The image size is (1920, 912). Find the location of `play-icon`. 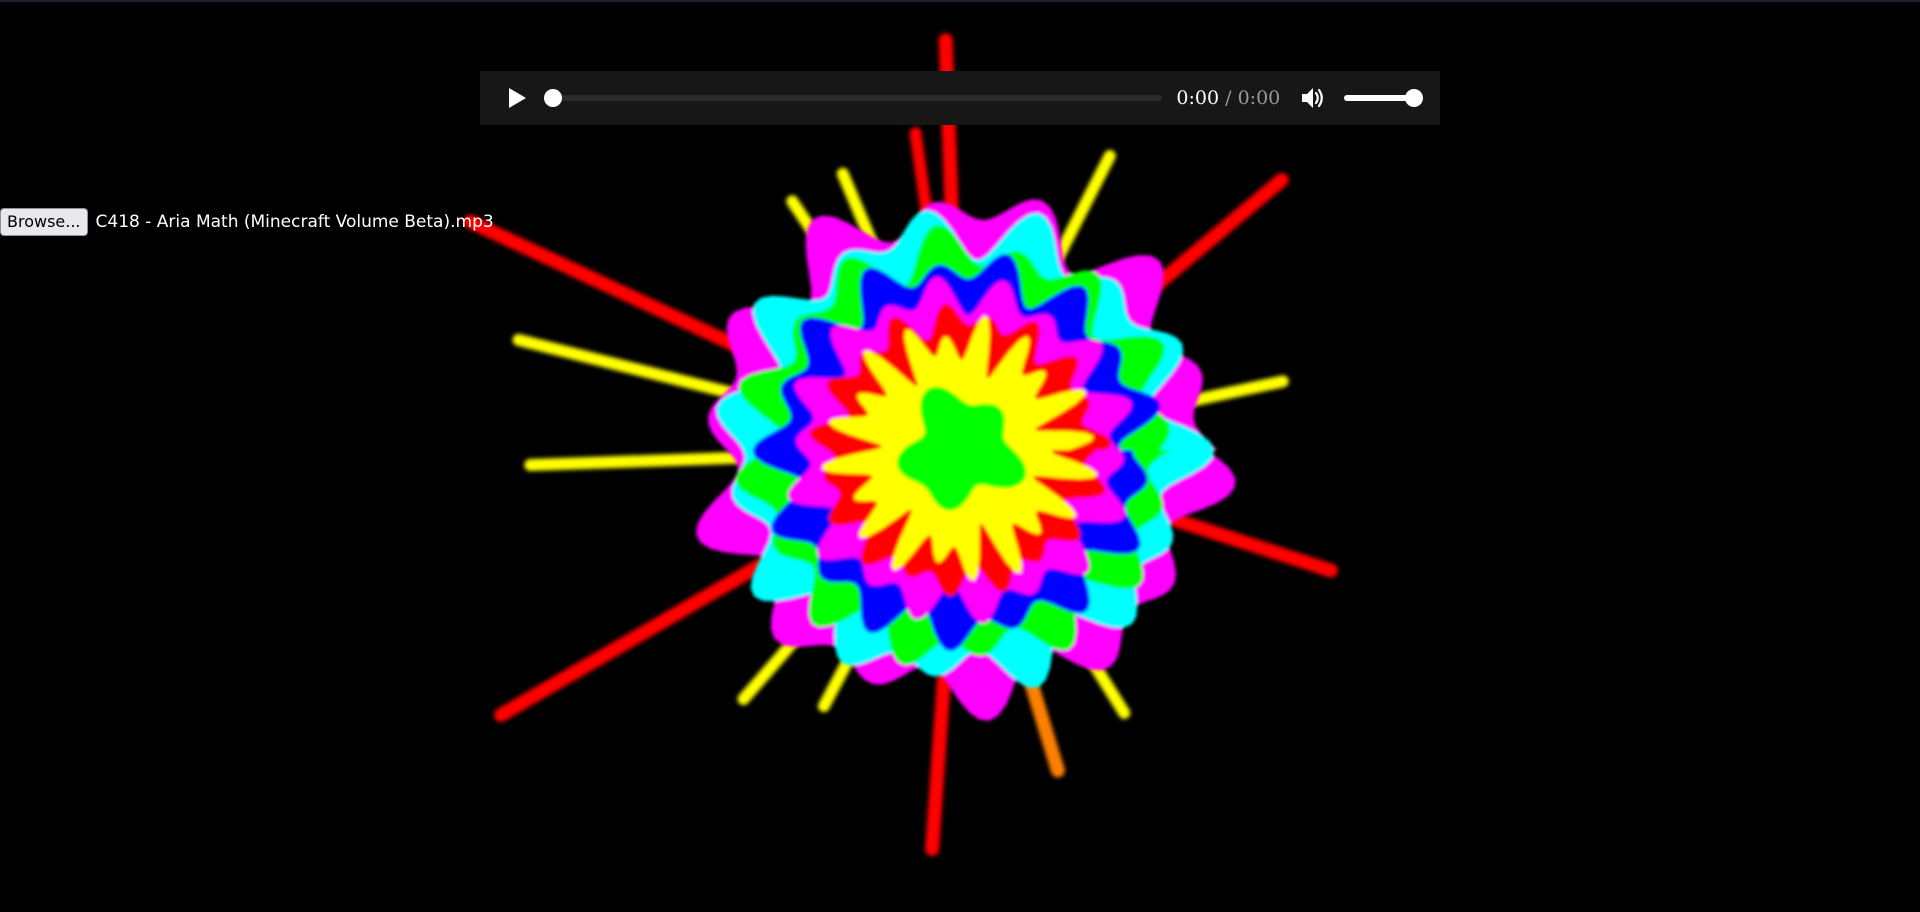

play-icon is located at coordinates (517, 98).